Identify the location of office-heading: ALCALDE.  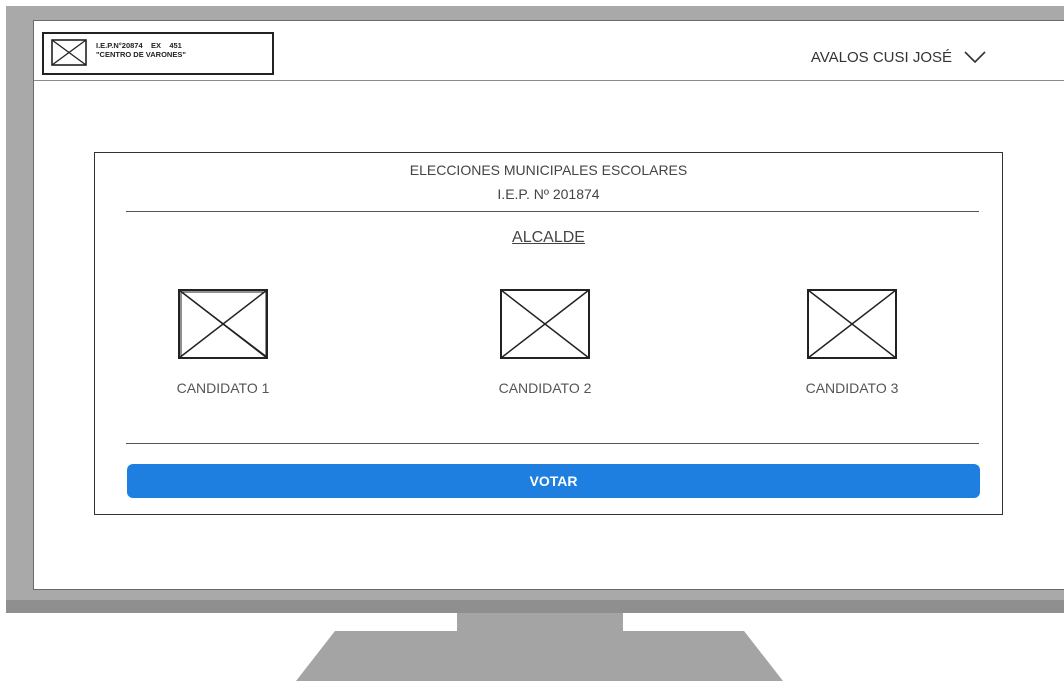
(548, 237).